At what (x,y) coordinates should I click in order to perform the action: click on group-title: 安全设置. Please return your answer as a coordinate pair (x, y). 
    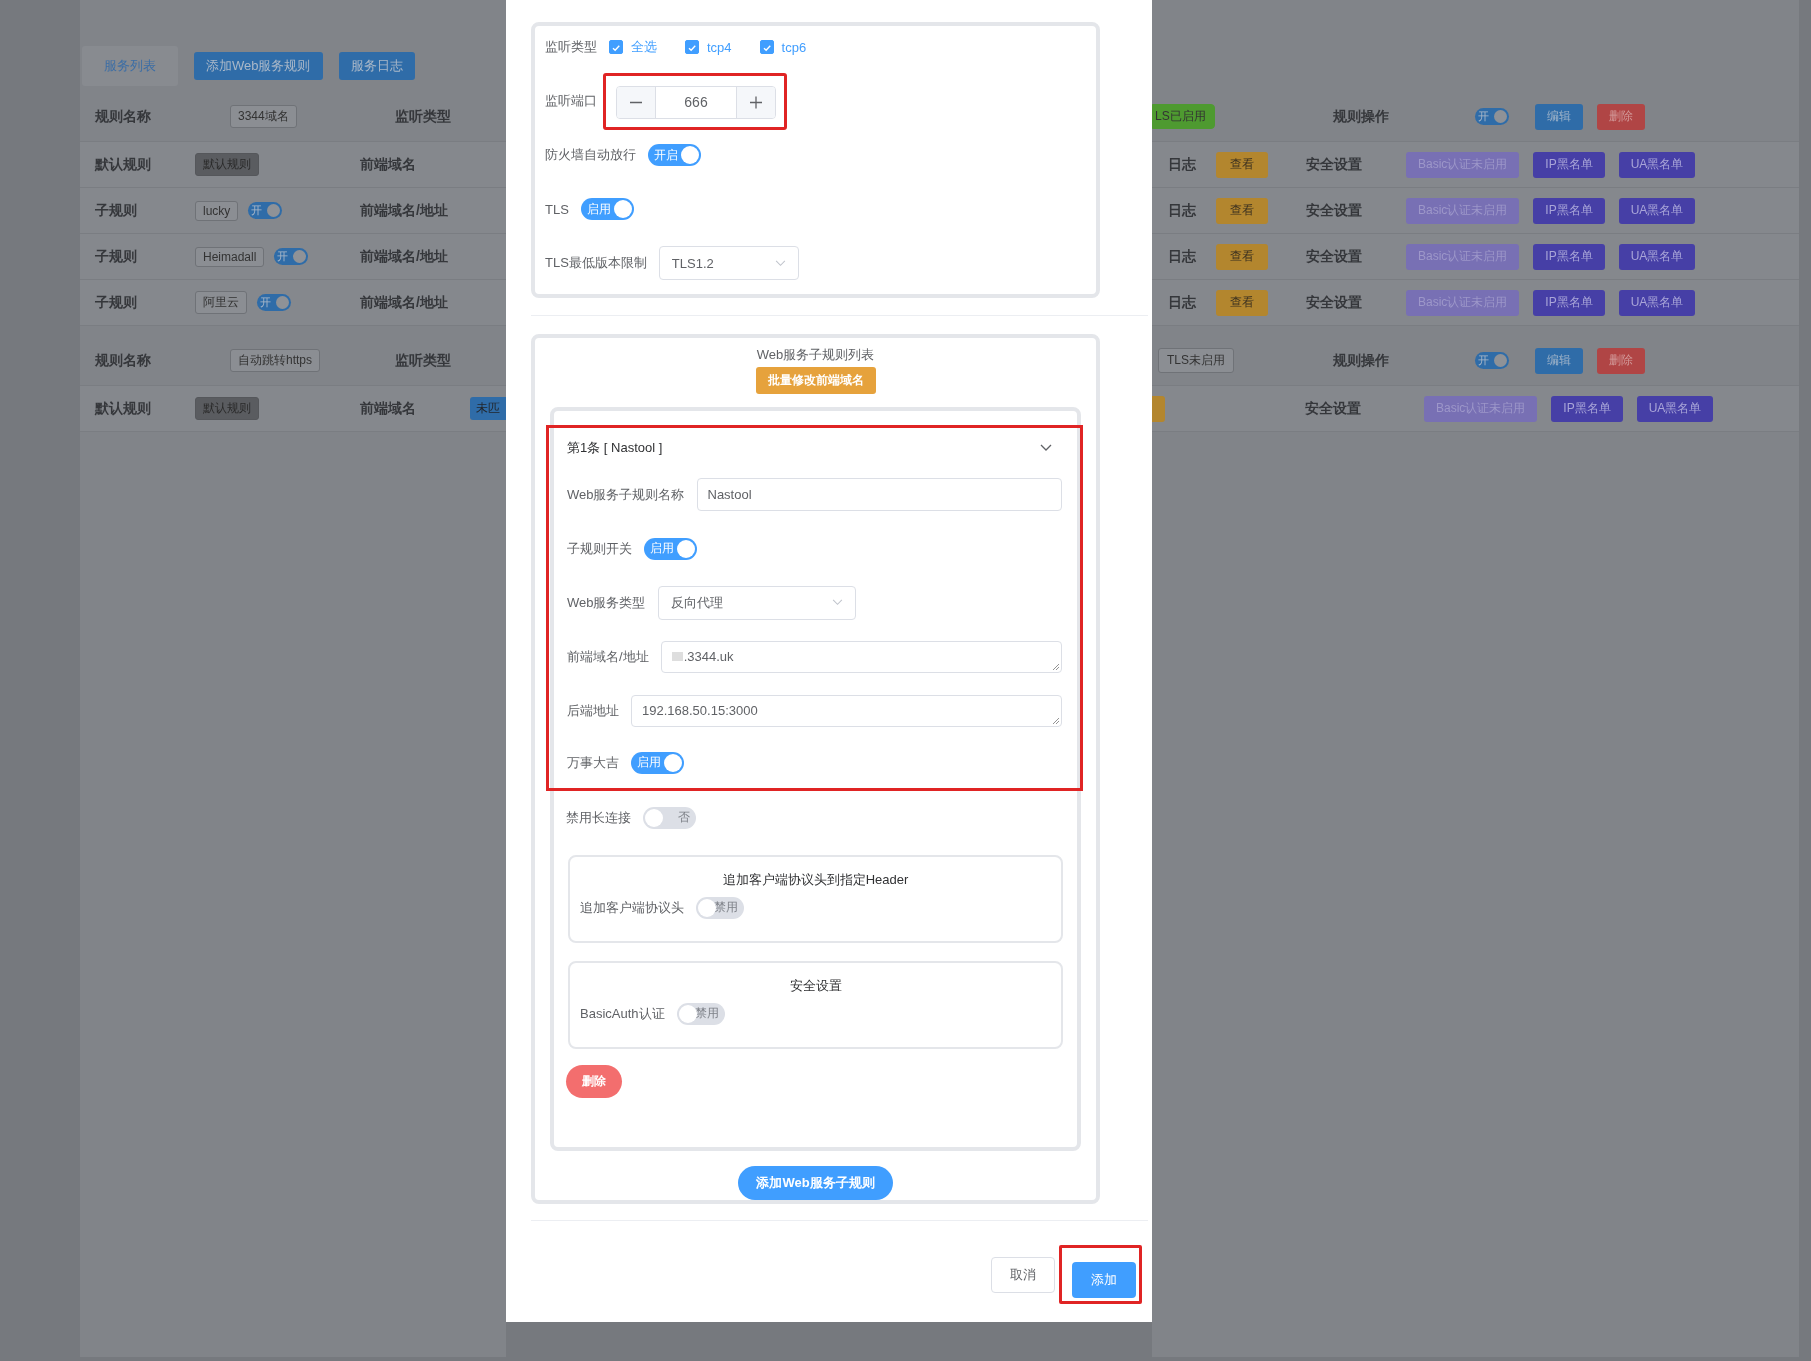
    Looking at the image, I should click on (815, 985).